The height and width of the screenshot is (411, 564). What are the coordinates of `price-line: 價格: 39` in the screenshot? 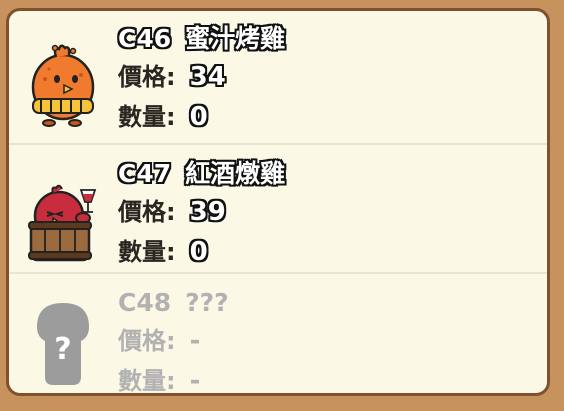 It's located at (201, 212).